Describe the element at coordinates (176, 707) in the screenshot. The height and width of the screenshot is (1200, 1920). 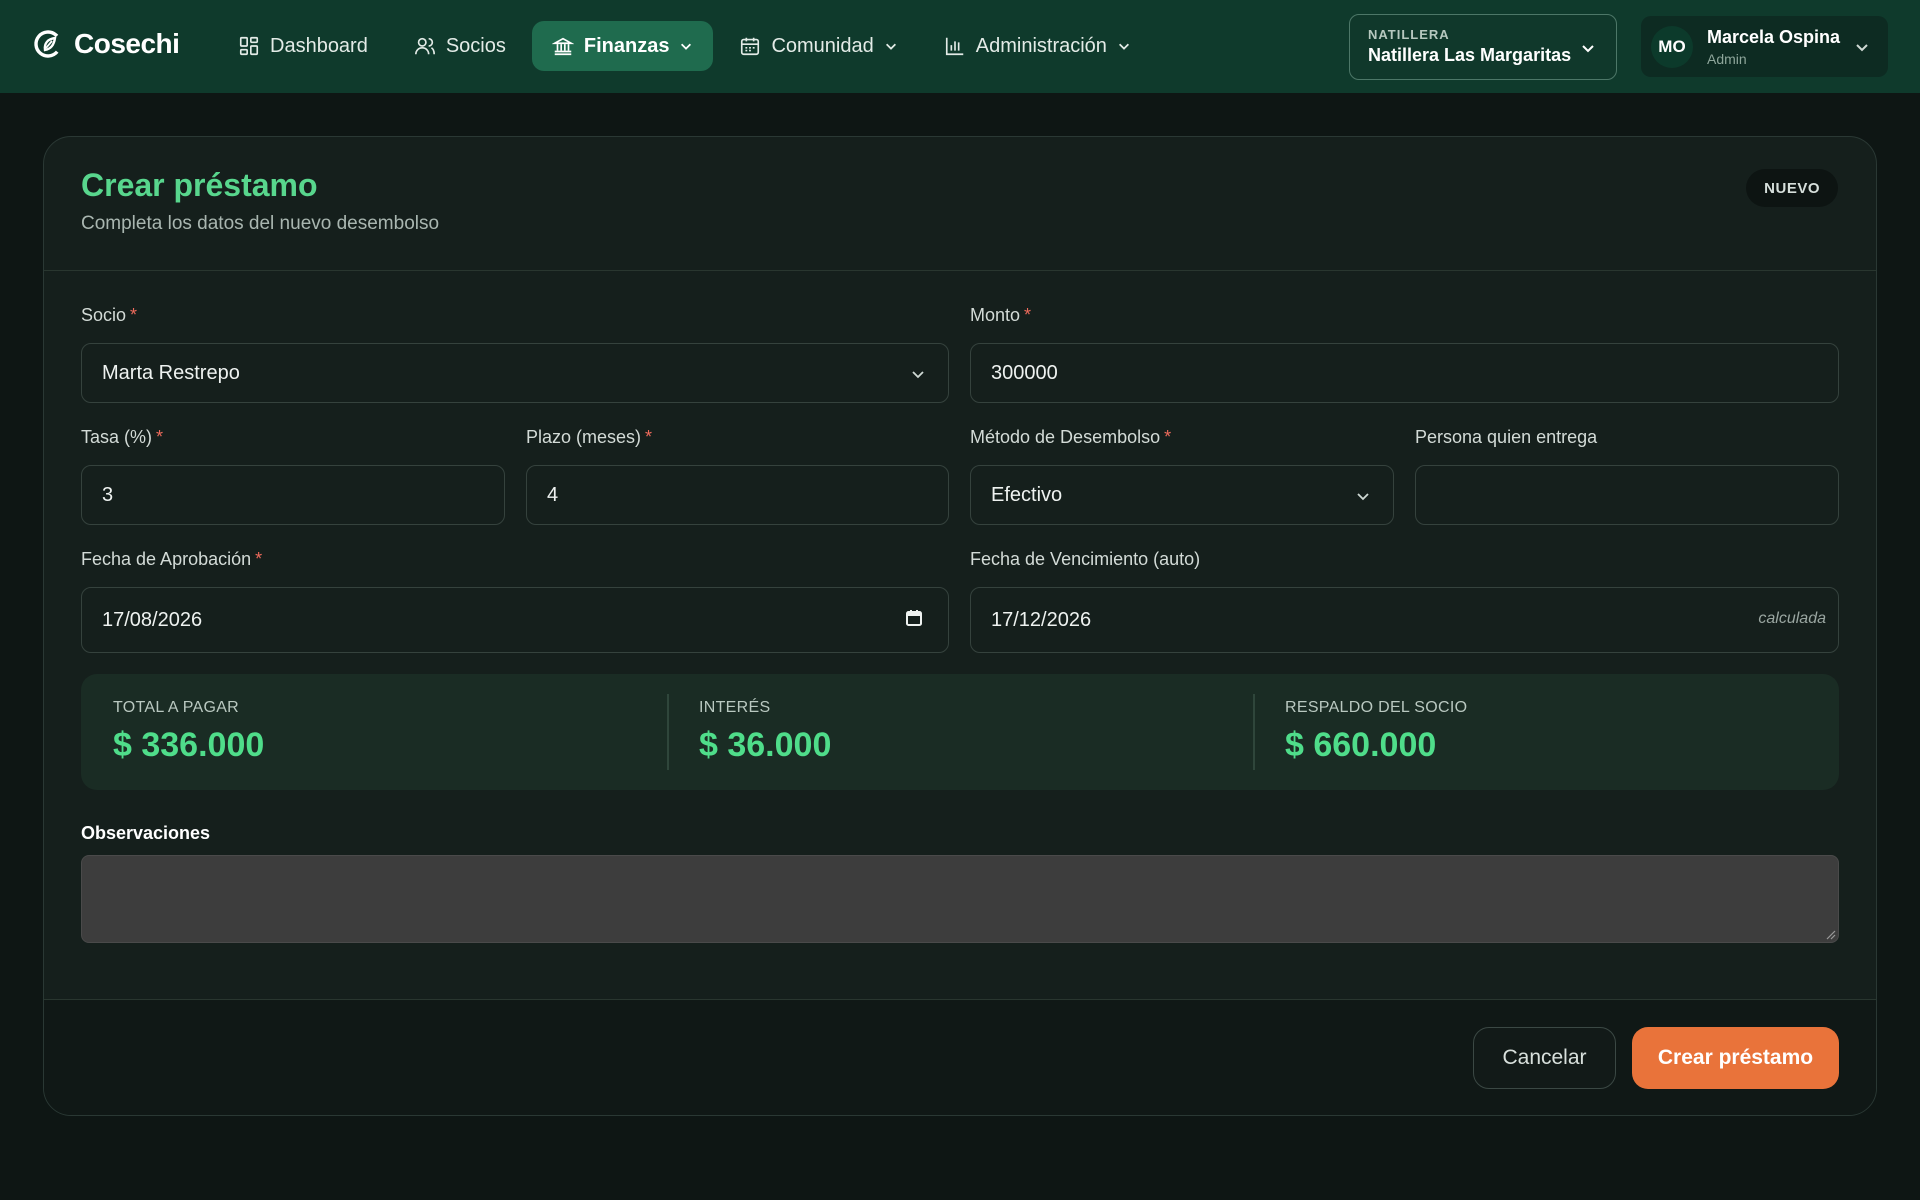
I see `summary-total-caption: TOTAL A PAGAR` at that location.